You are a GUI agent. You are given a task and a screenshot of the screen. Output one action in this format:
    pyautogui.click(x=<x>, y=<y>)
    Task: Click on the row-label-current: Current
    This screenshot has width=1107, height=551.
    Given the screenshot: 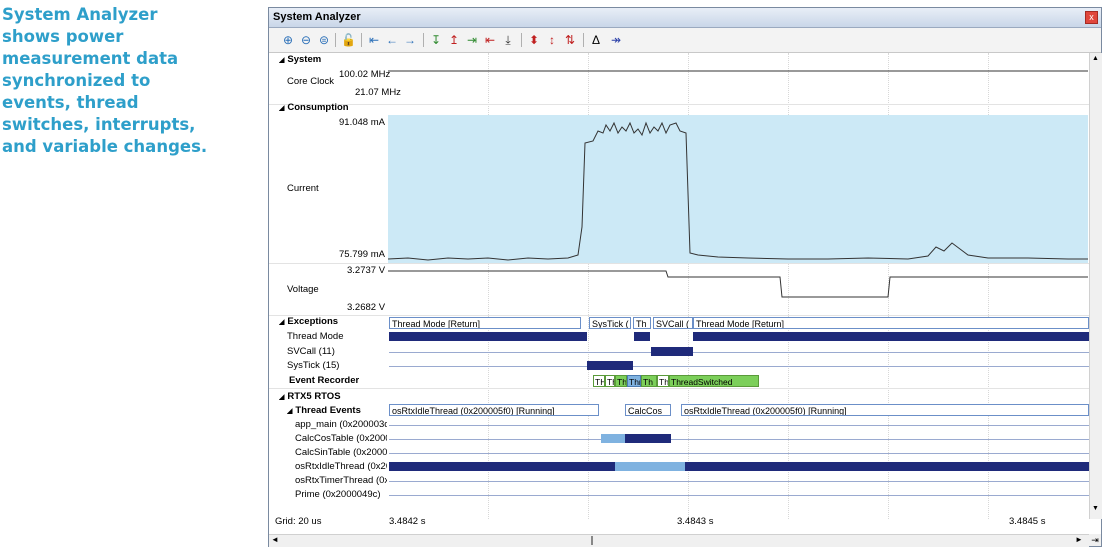 What is the action you would take?
    pyautogui.click(x=303, y=188)
    